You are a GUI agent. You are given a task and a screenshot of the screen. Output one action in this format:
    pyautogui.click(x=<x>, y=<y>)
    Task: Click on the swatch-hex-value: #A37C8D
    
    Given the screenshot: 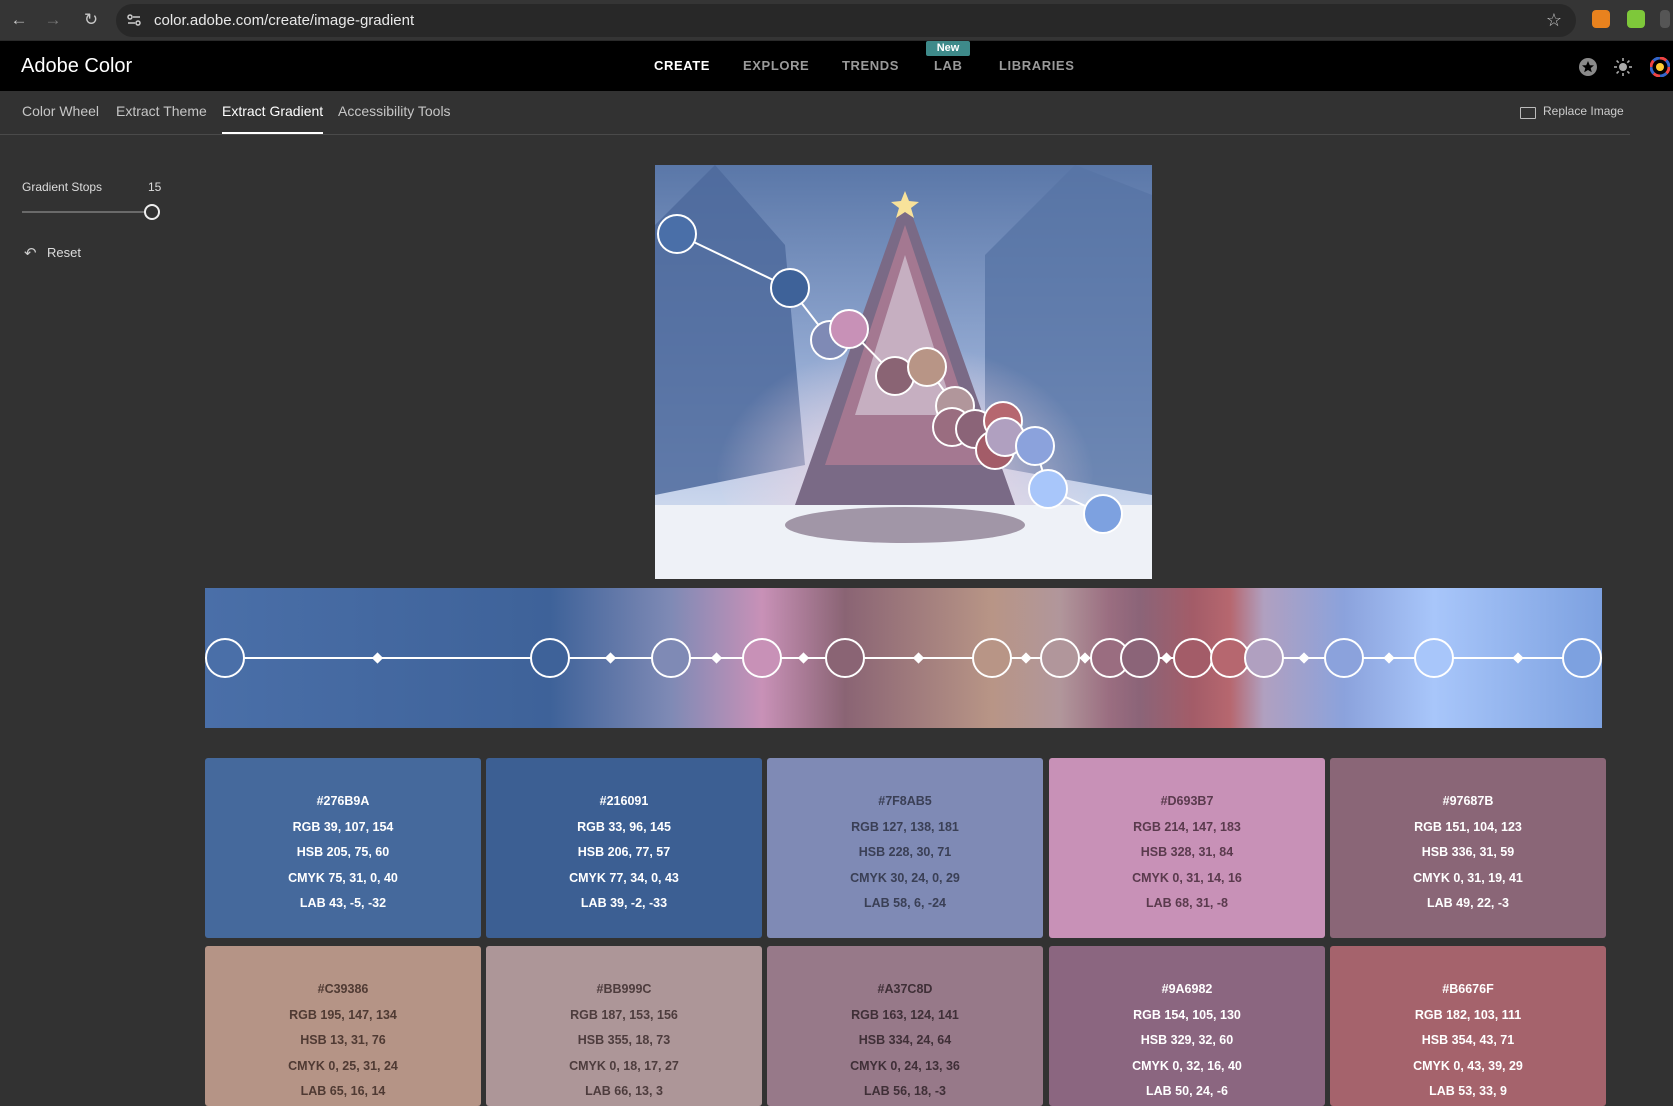 What is the action you would take?
    pyautogui.click(x=905, y=989)
    